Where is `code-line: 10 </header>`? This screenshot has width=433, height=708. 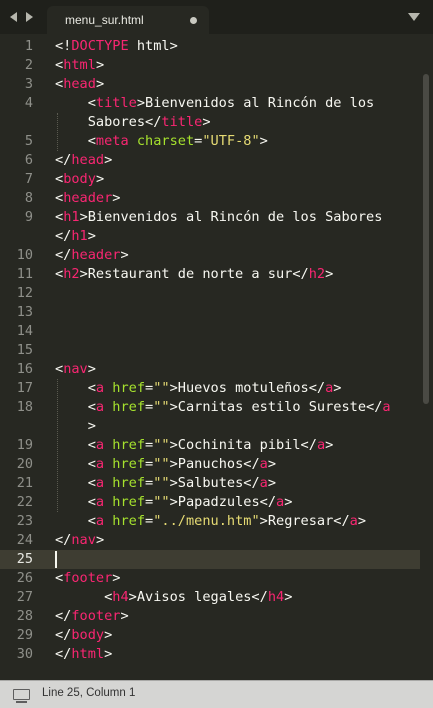
code-line: 10 </header> is located at coordinates (210, 255).